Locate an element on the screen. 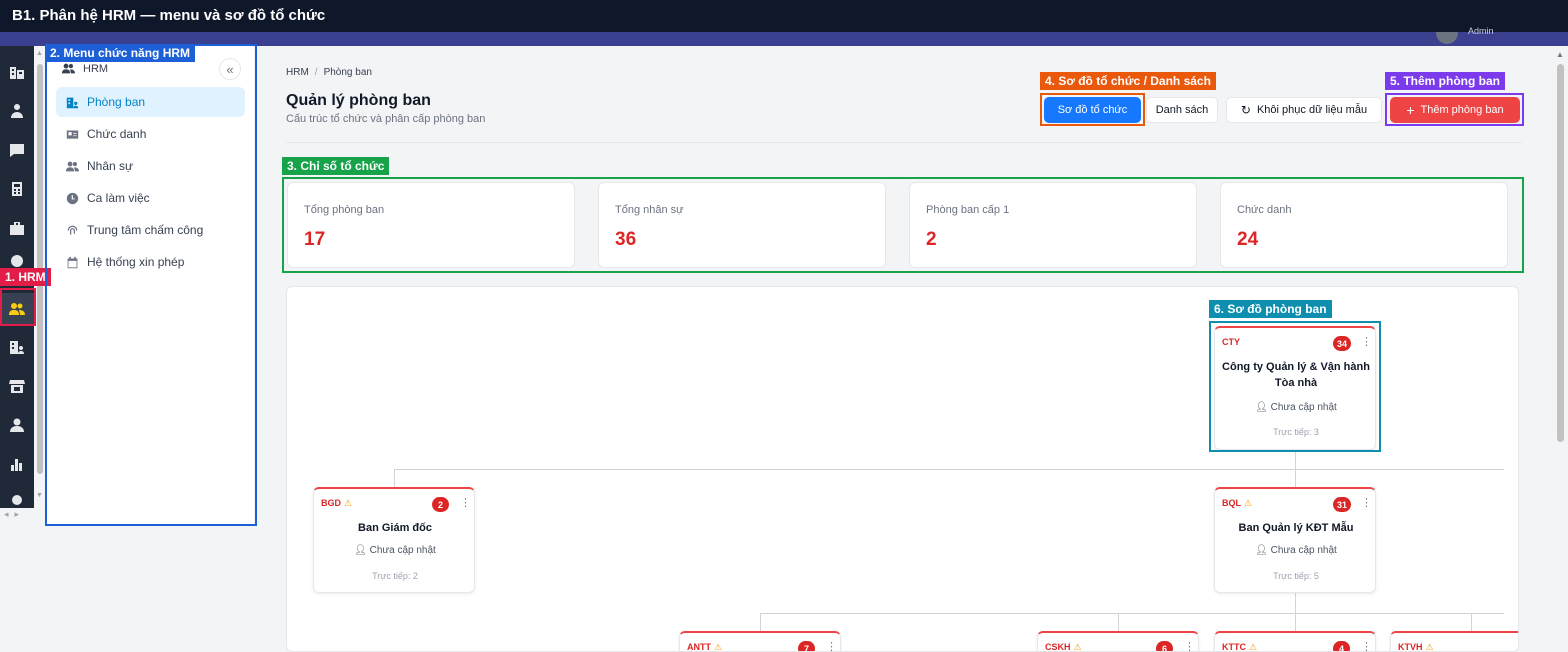 Image resolution: width=1568 pixels, height=652 pixels. breadcrumb-root: HRM is located at coordinates (297, 72).